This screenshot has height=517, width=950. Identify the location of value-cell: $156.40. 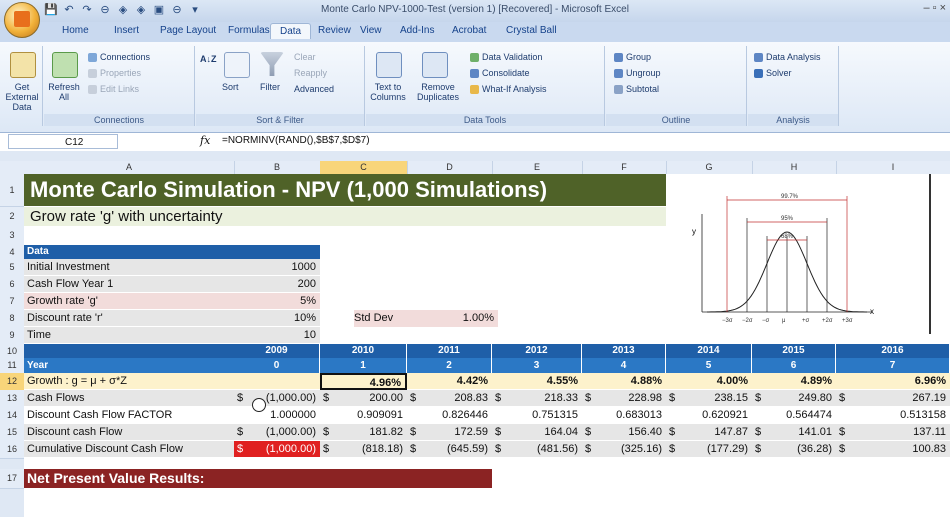
(624, 432).